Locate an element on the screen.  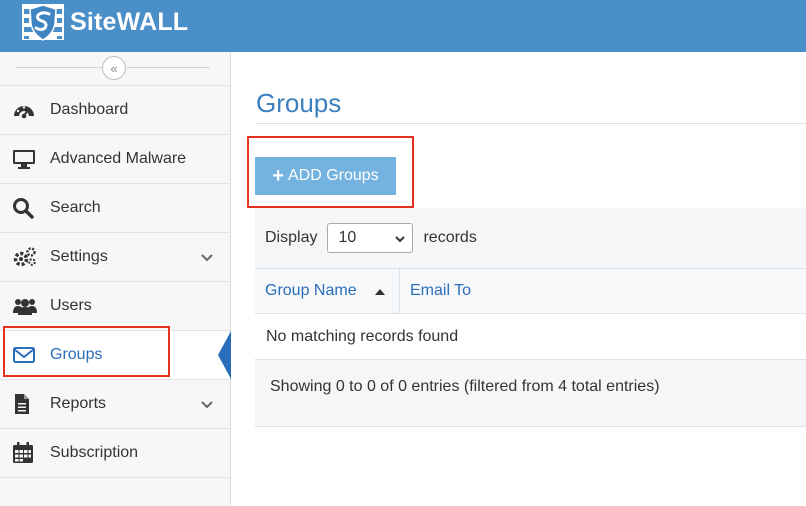
page-title: Groups is located at coordinates (299, 103).